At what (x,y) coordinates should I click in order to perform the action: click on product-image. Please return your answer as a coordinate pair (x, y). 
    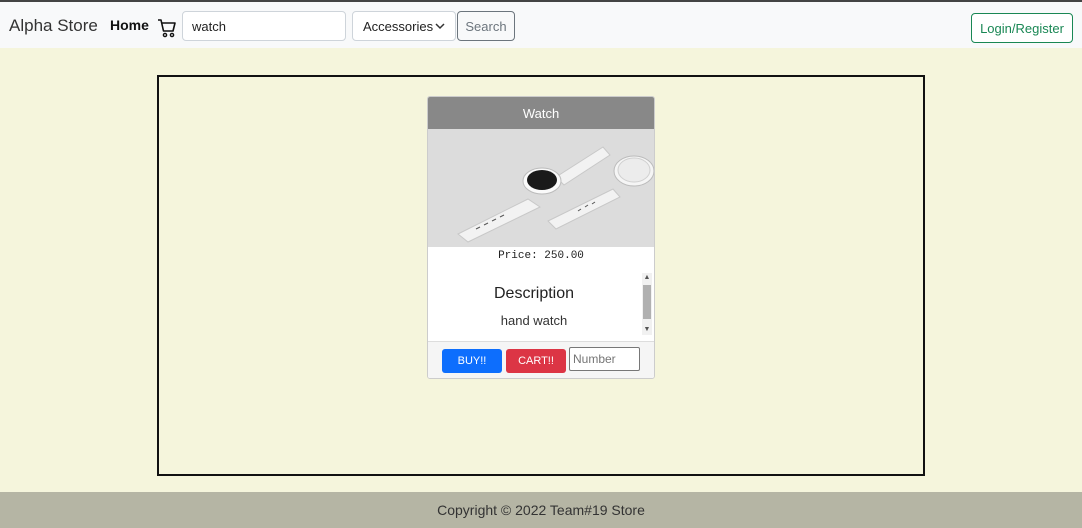
    Looking at the image, I should click on (541, 188).